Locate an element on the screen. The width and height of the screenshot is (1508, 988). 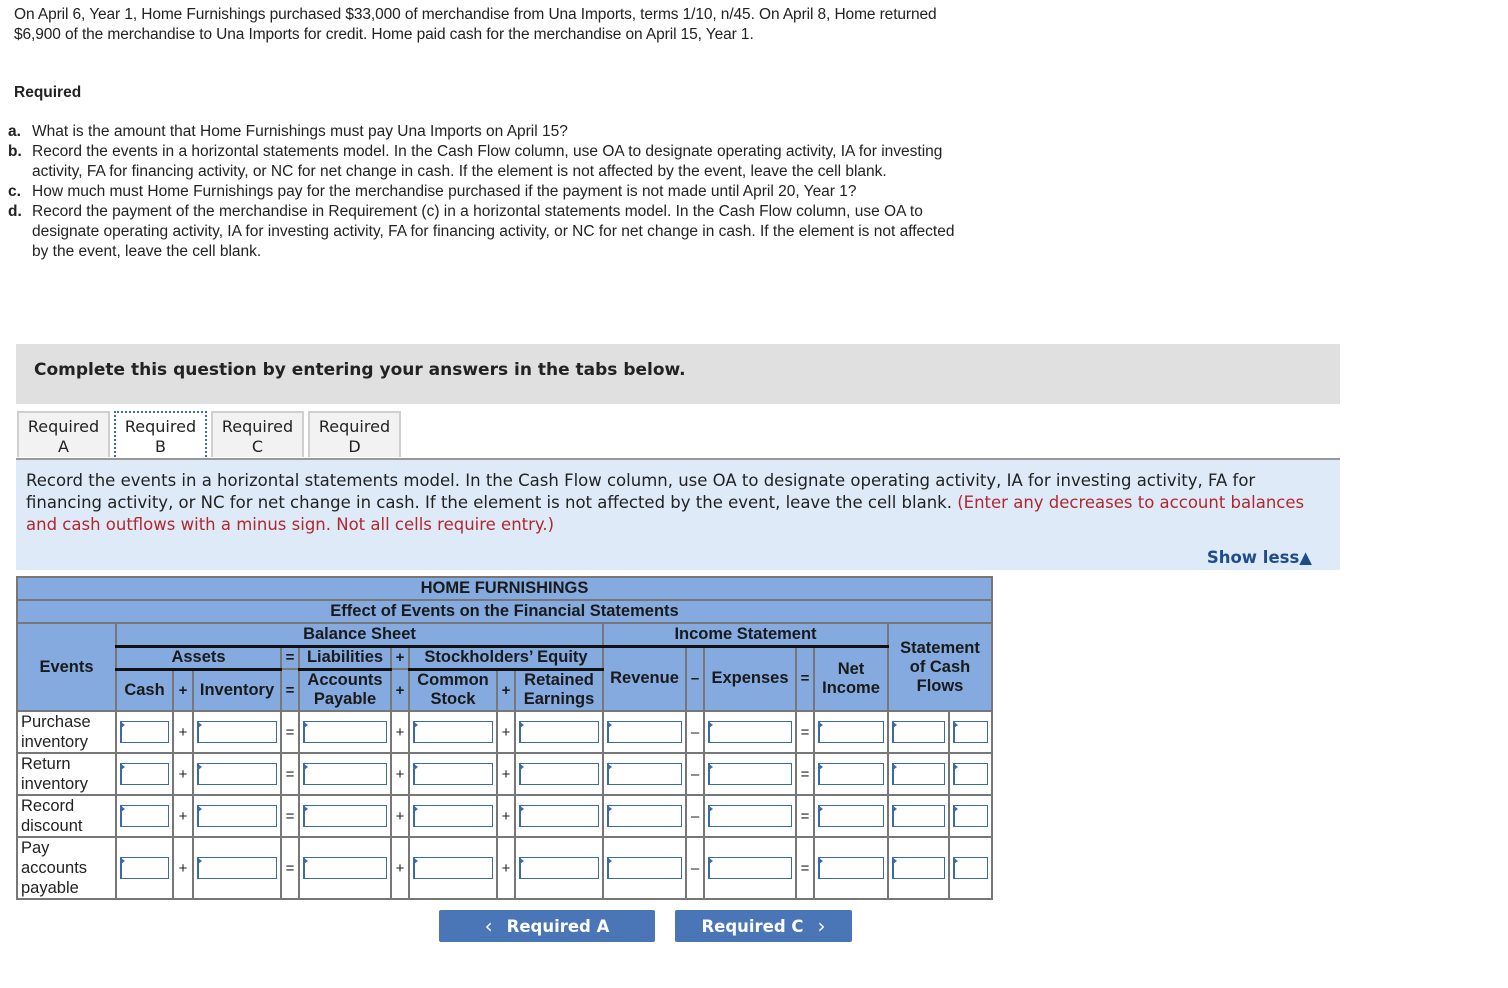
prev-button-label: Required A is located at coordinates (558, 926).